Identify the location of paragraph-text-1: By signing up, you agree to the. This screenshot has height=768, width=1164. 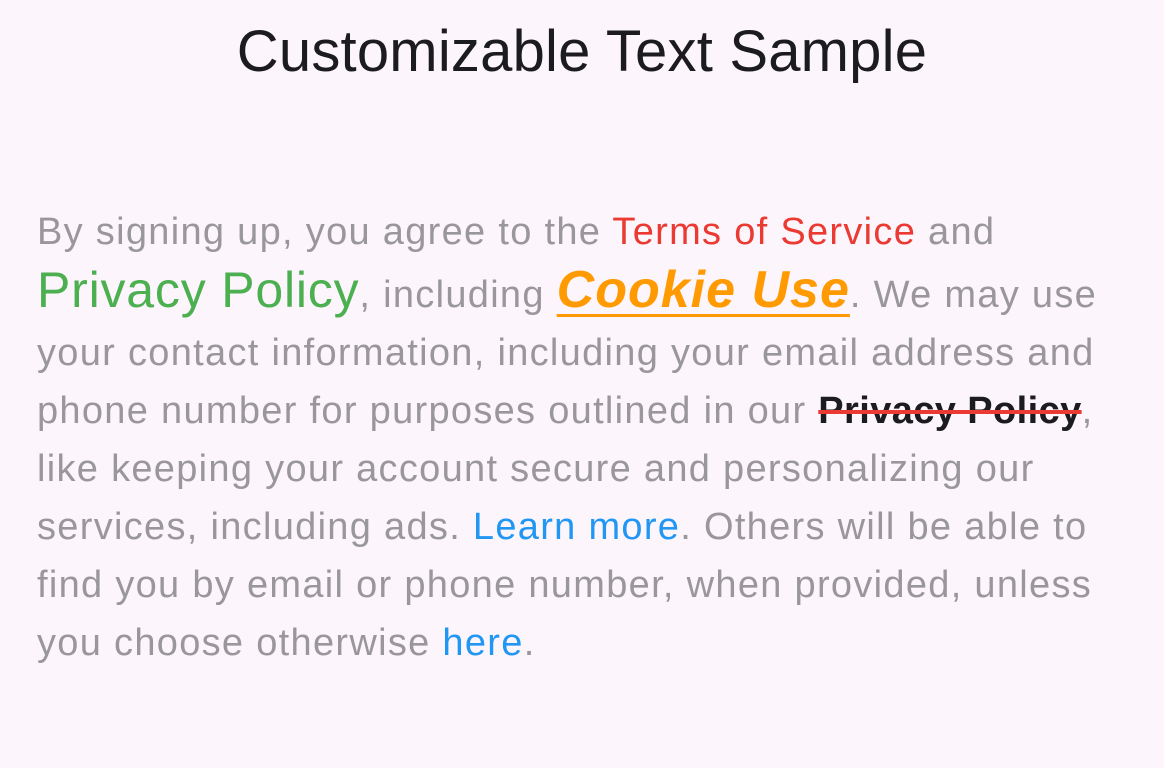
(325, 232).